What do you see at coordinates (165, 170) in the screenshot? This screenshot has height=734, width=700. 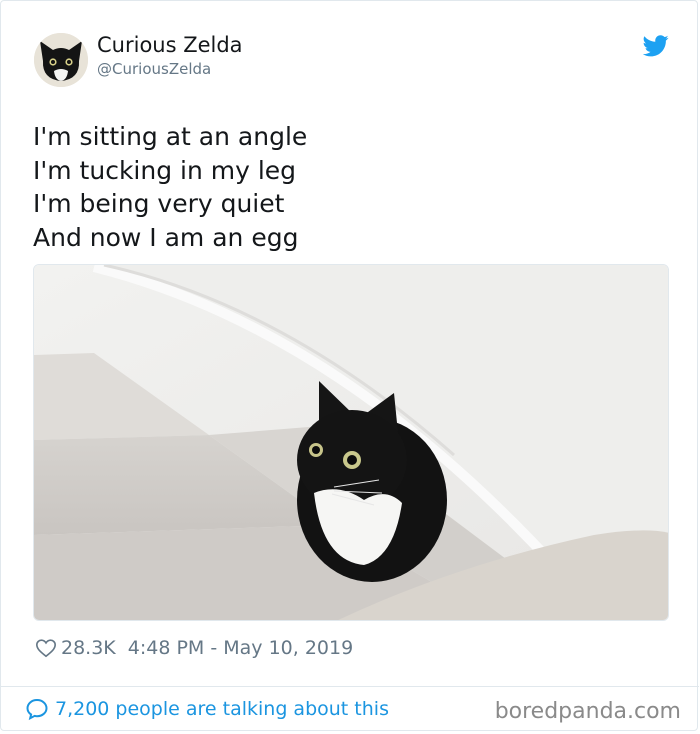 I see `tweet-line: I'm tucking in my leg` at bounding box center [165, 170].